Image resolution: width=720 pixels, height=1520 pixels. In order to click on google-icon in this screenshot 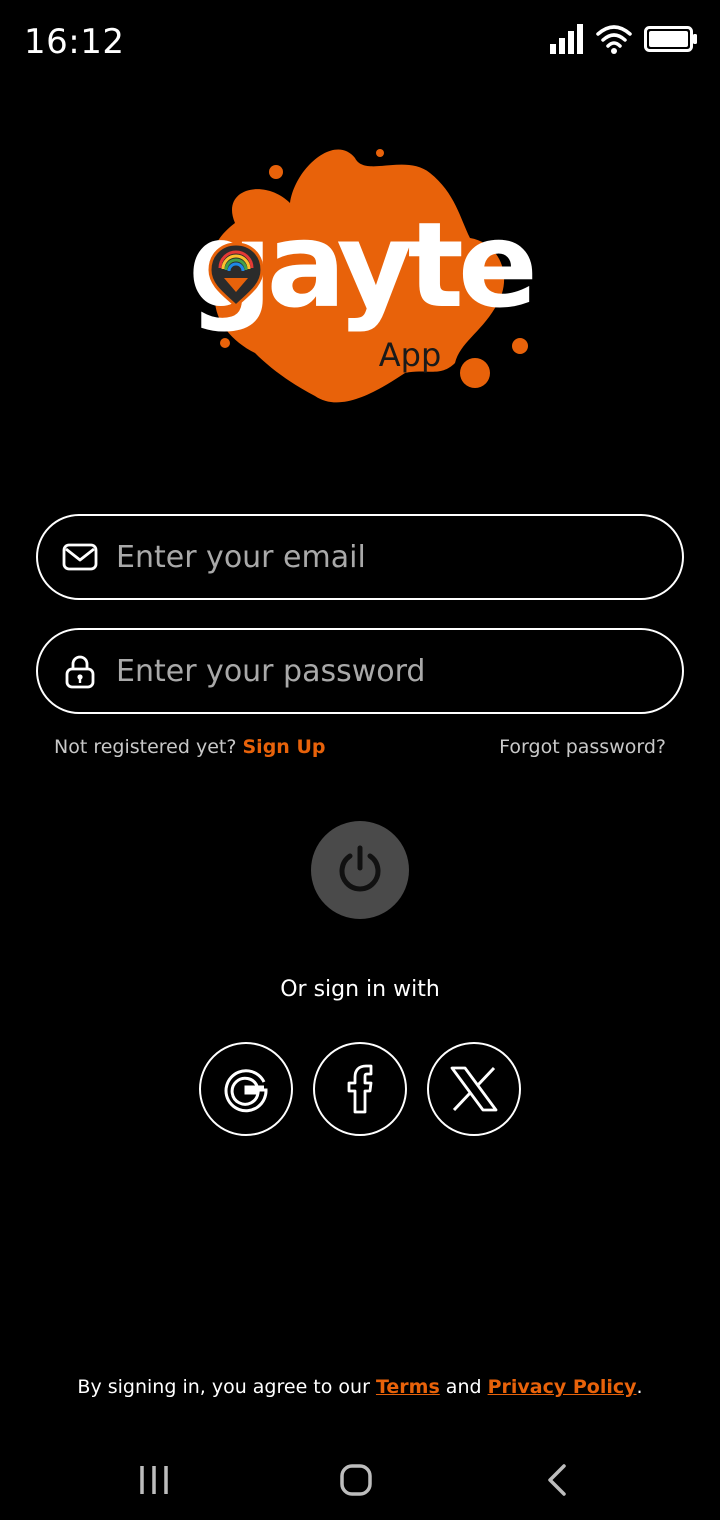, I will do `click(246, 1091)`.